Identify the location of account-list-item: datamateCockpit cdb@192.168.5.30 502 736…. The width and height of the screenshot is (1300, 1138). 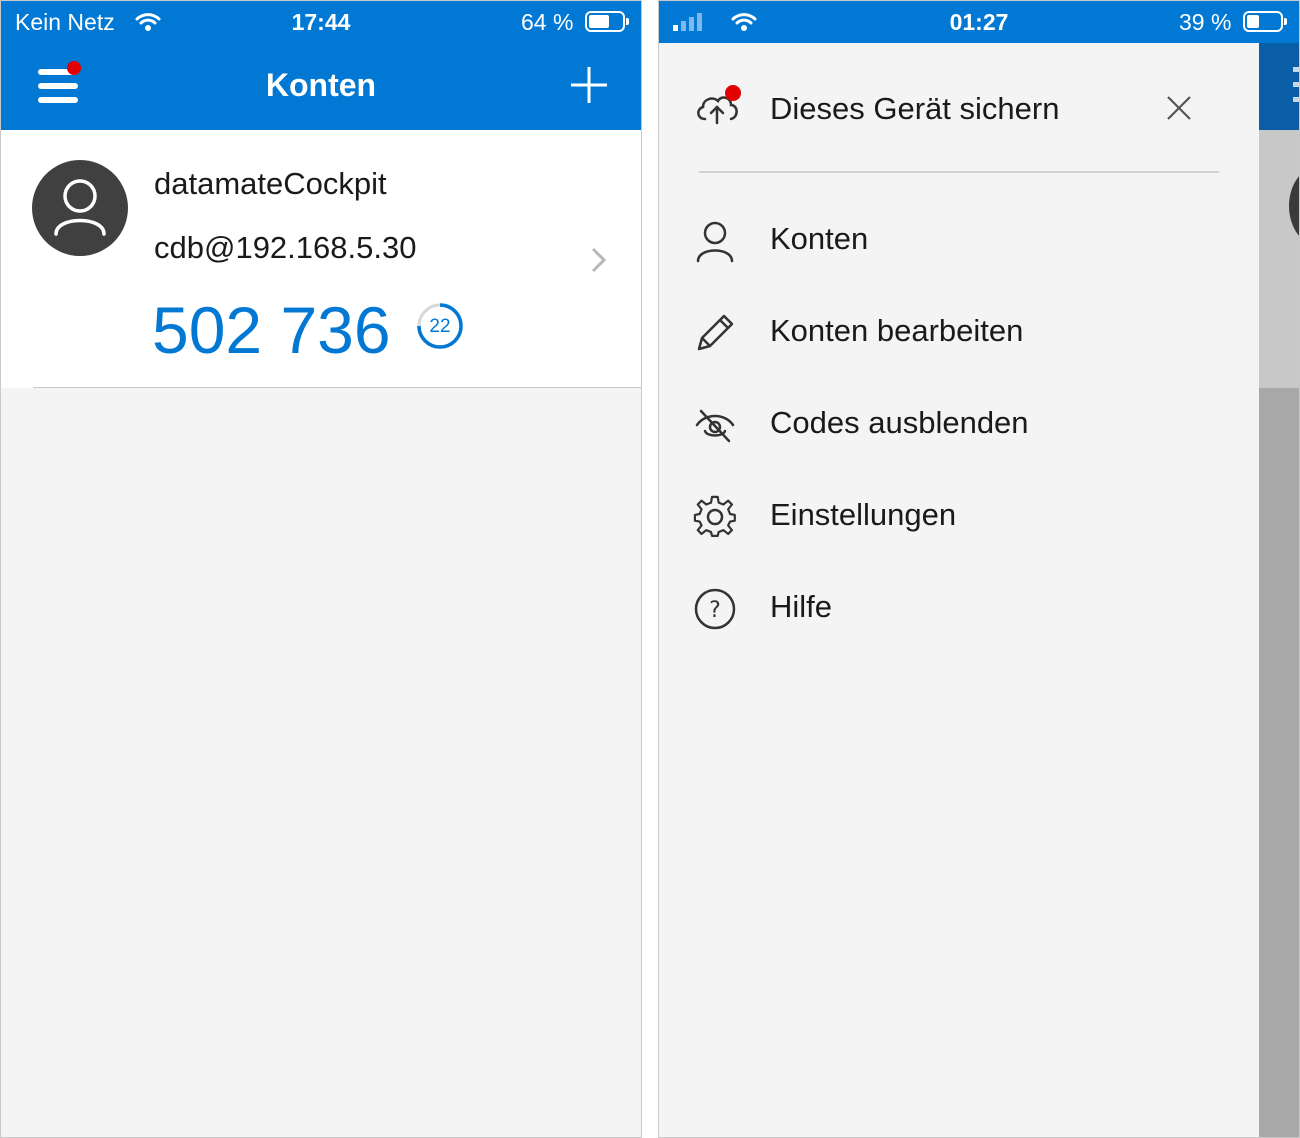
(321, 259).